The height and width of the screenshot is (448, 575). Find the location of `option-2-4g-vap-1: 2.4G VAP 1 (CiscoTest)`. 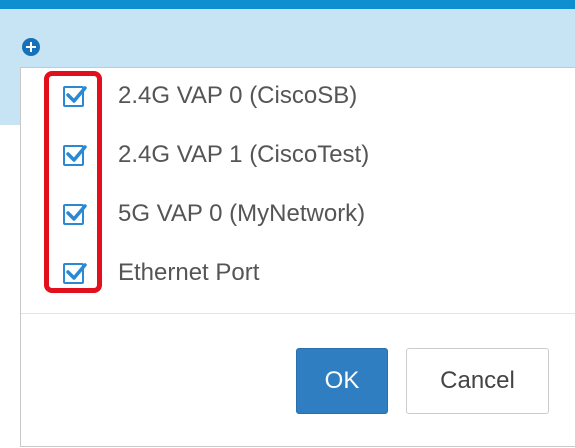

option-2-4g-vap-1: 2.4G VAP 1 (CiscoTest) is located at coordinates (298, 155).